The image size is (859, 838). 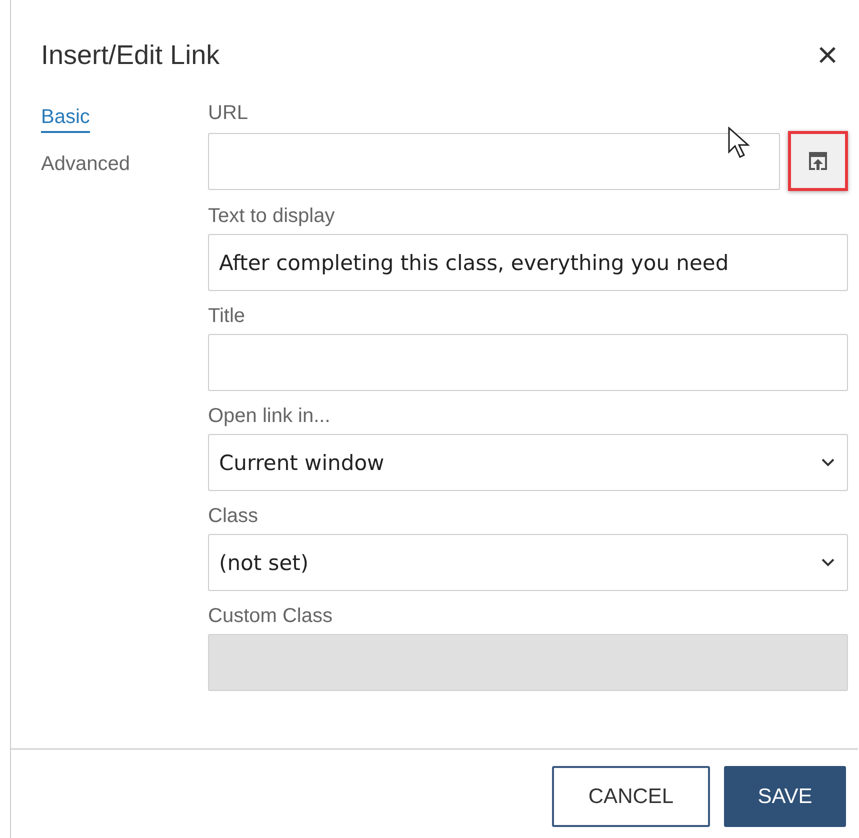 What do you see at coordinates (85, 165) in the screenshot?
I see `tab: Advanced` at bounding box center [85, 165].